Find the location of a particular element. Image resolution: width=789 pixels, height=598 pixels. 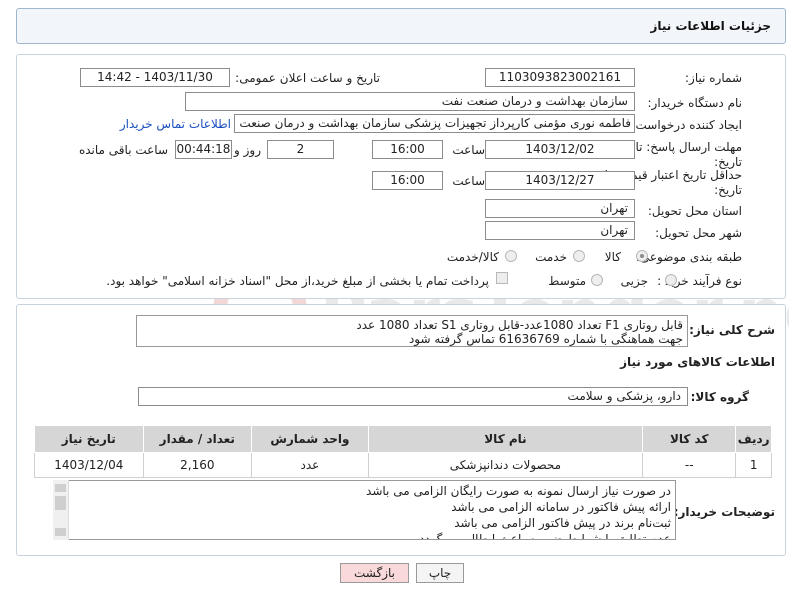

remaining-days-label: روز و is located at coordinates (247, 150).